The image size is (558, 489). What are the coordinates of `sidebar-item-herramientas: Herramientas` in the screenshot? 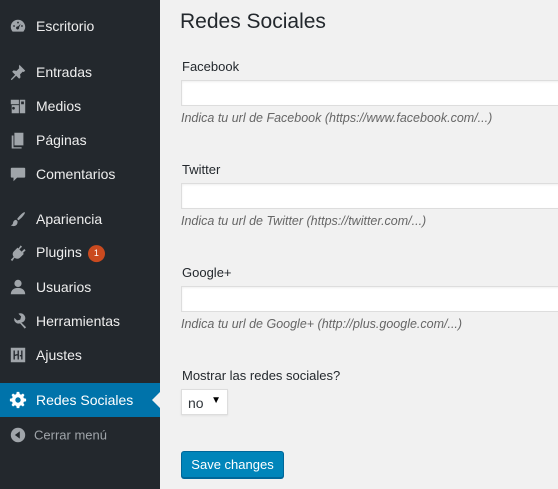 It's located at (80, 321).